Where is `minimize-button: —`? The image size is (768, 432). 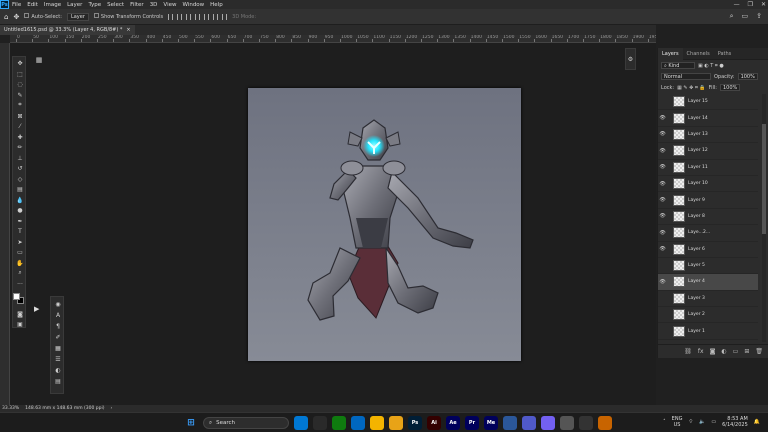
minimize-button: — is located at coordinates (737, 4).